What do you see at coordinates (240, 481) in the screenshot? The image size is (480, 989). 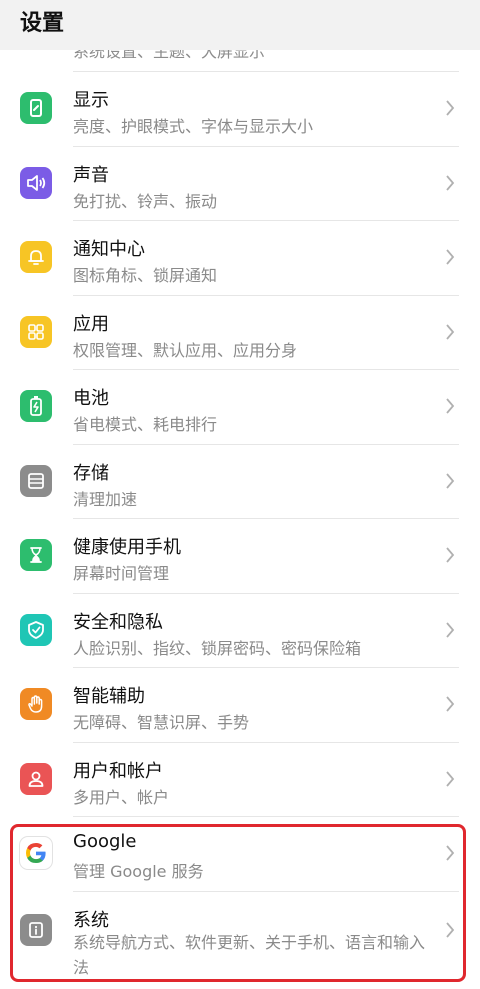 I see `settings-item-storage: 存储 清理加速` at bounding box center [240, 481].